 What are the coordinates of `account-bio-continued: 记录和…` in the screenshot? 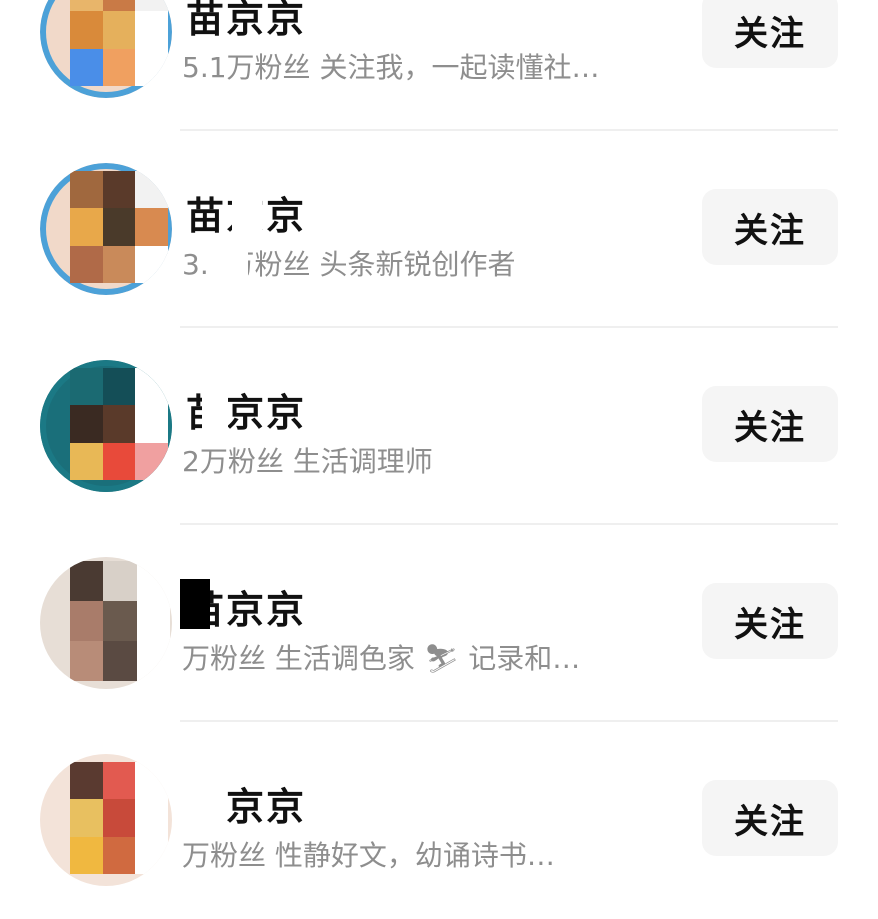 It's located at (524, 658).